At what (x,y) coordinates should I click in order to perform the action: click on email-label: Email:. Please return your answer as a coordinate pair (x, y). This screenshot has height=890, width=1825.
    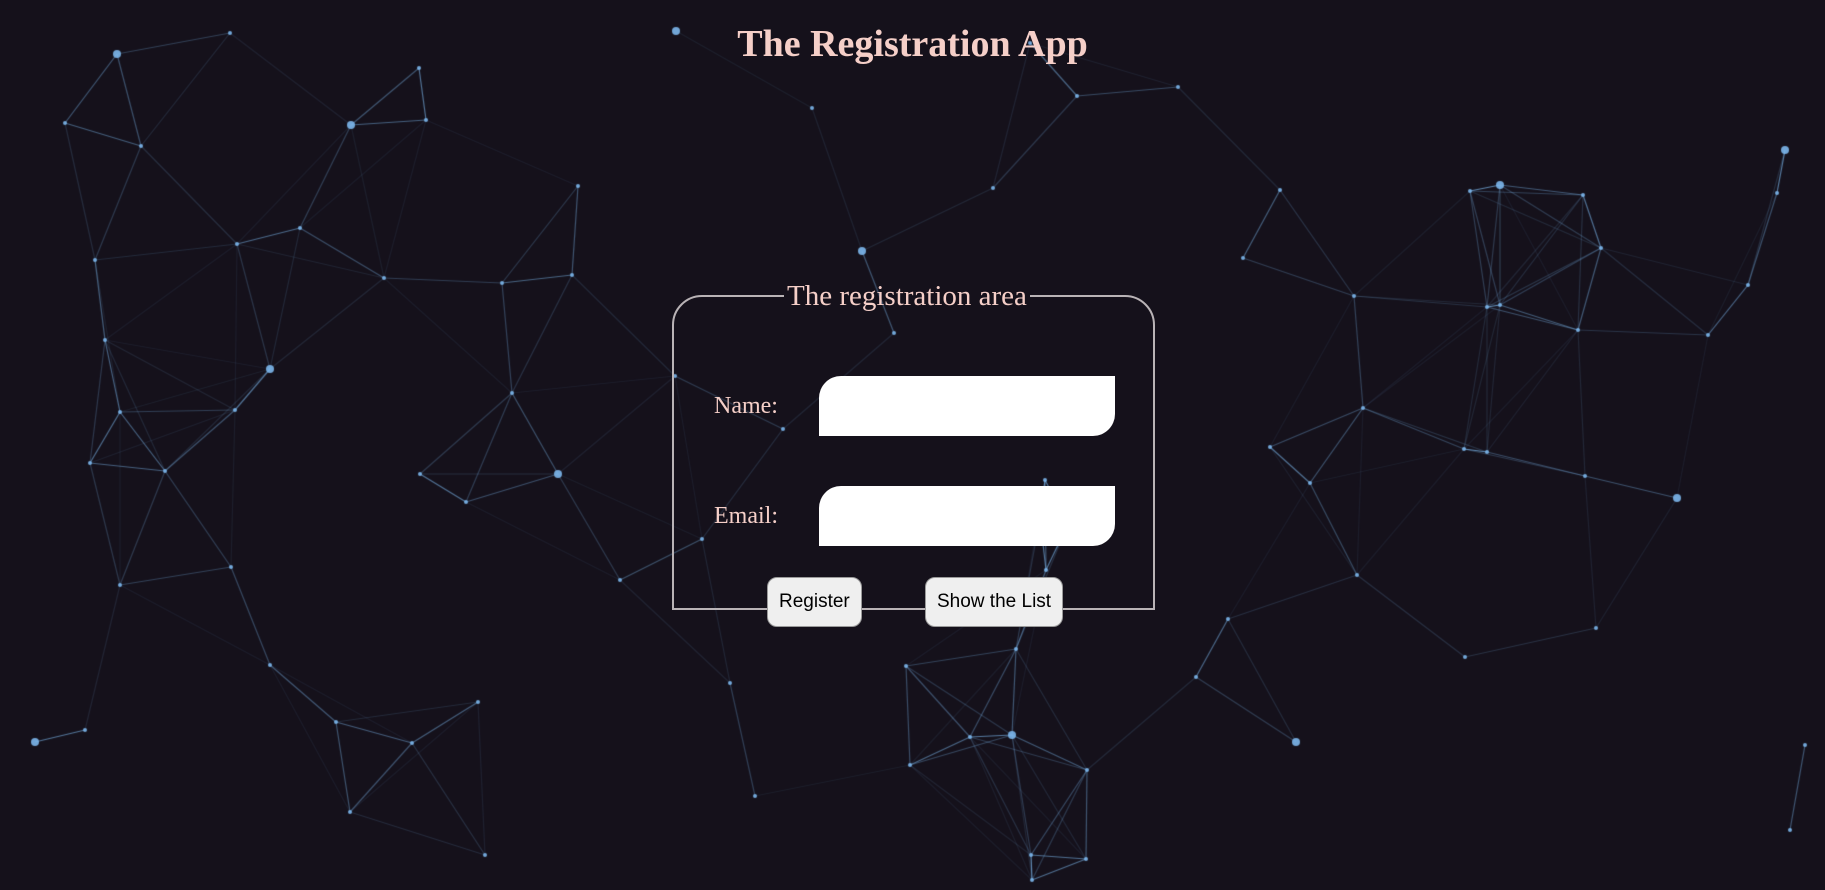
    Looking at the image, I should click on (746, 516).